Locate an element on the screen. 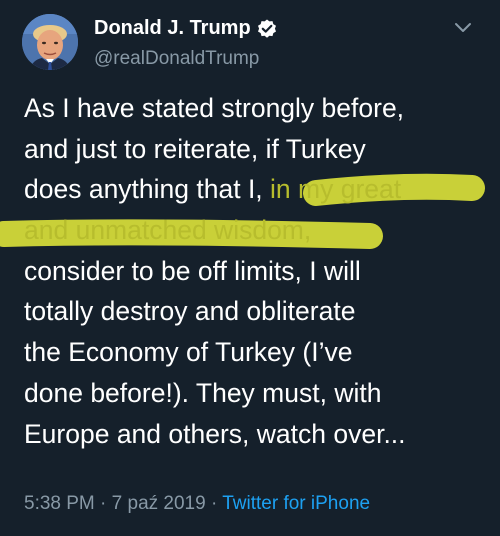 This screenshot has width=500, height=536. tweet-body-line: does anything that I, in my great is located at coordinates (258, 189).